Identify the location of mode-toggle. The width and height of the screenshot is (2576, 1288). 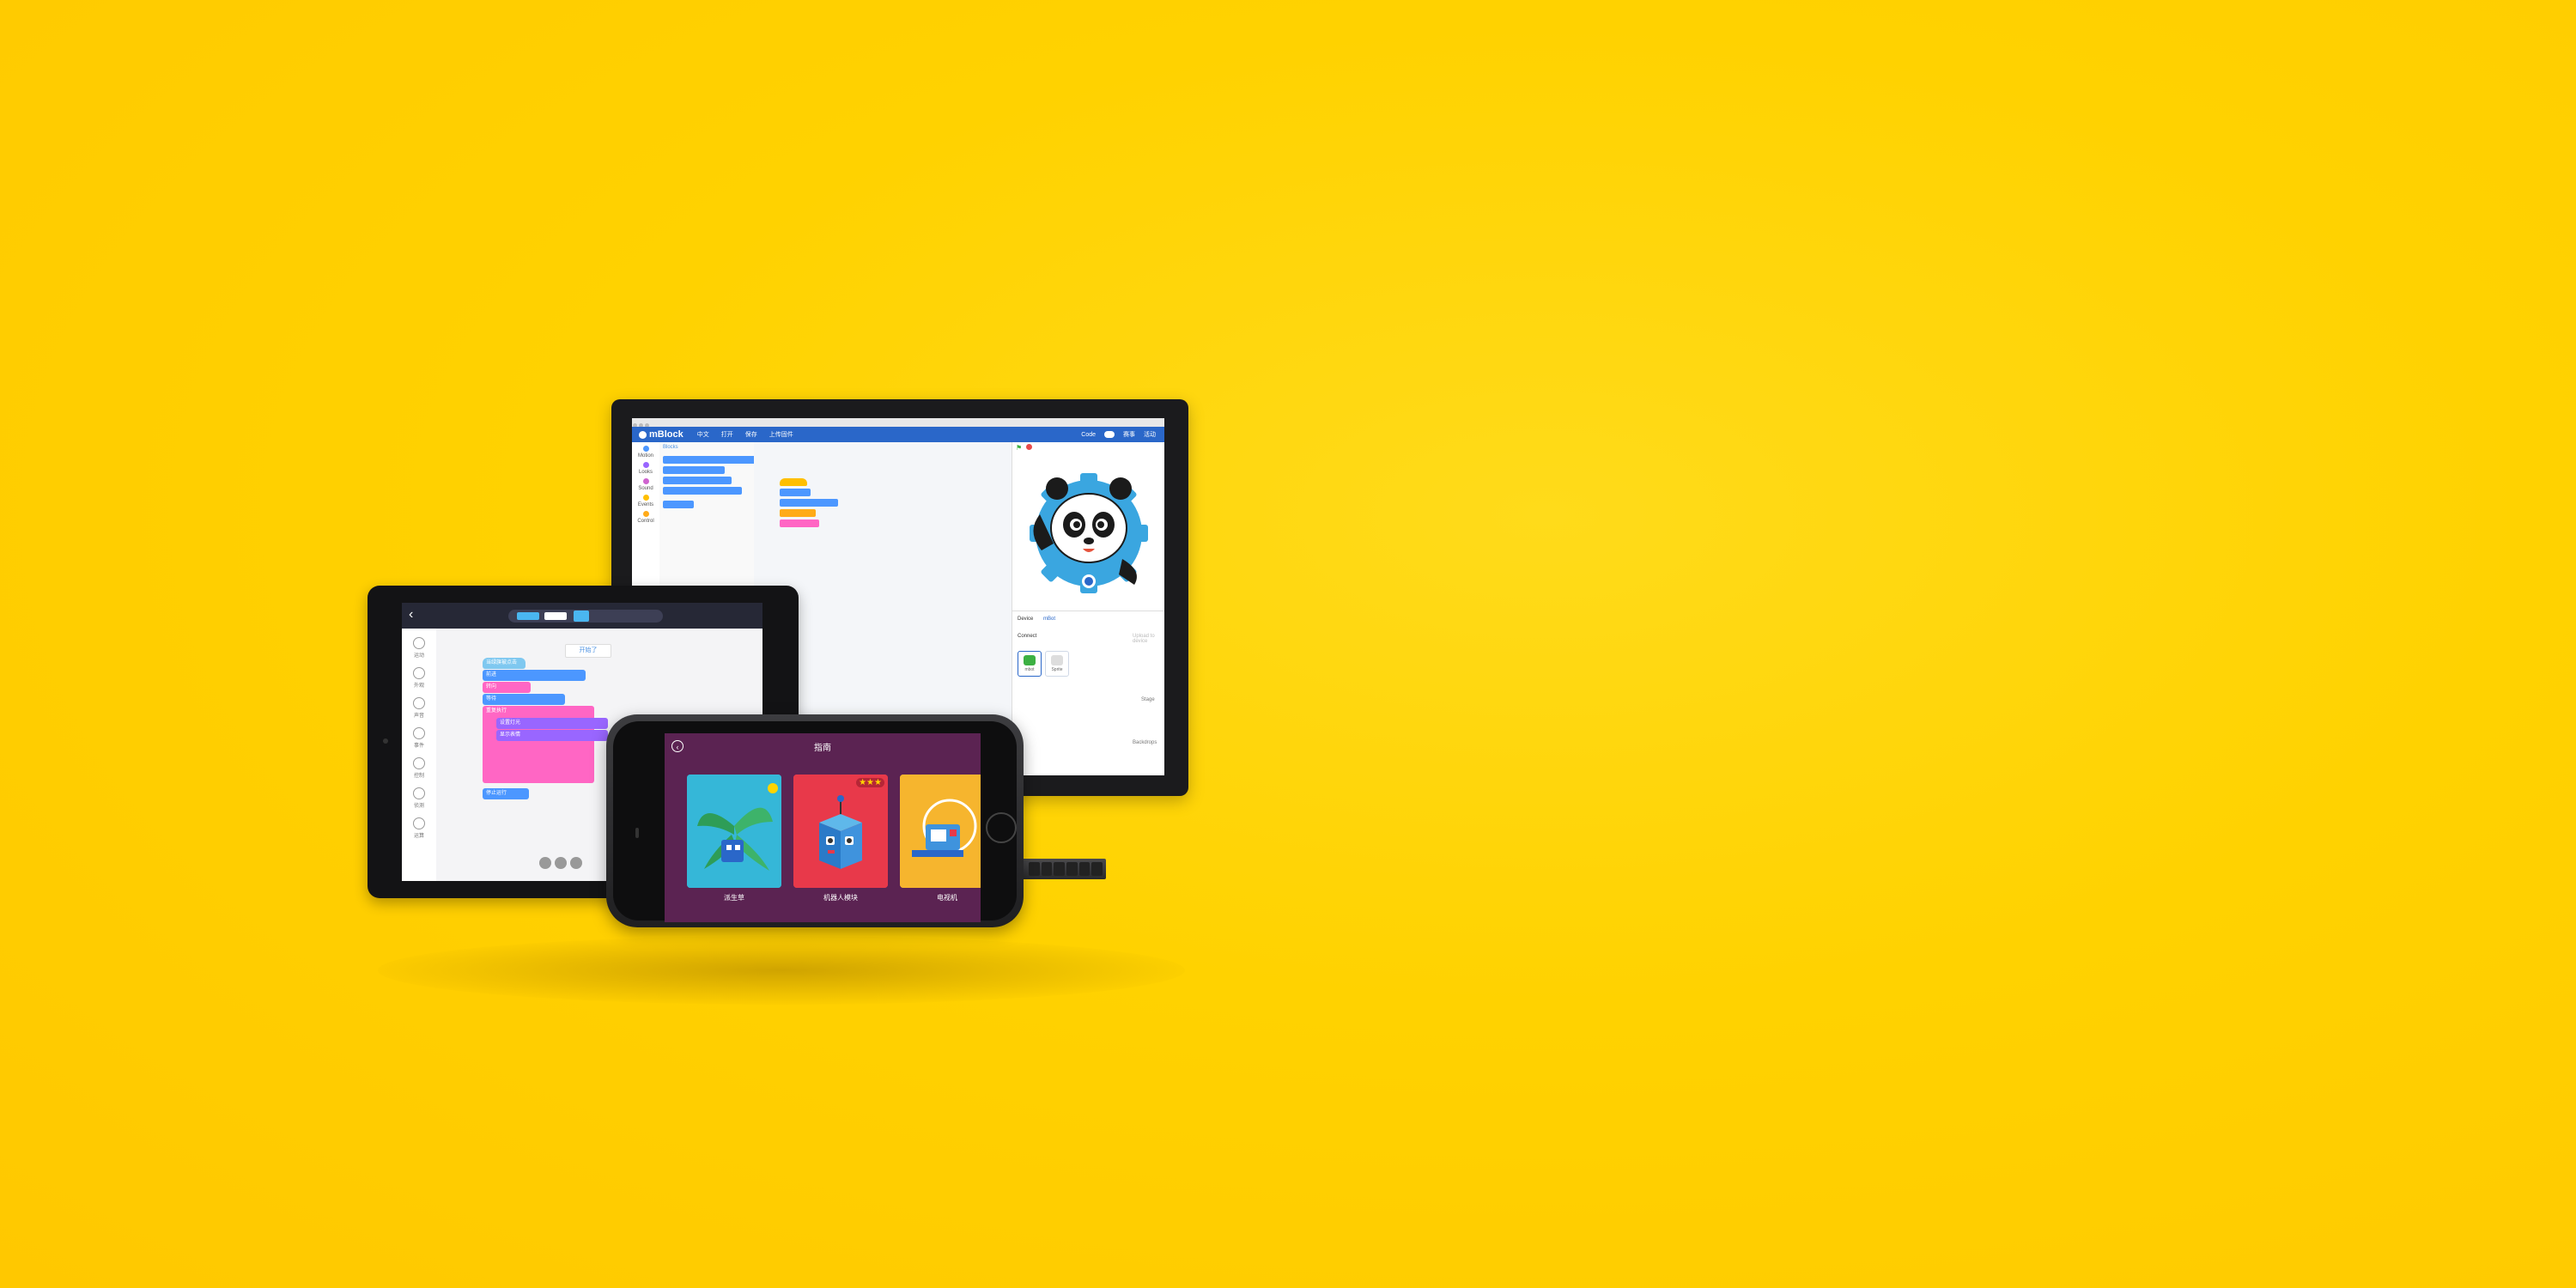
(1109, 434).